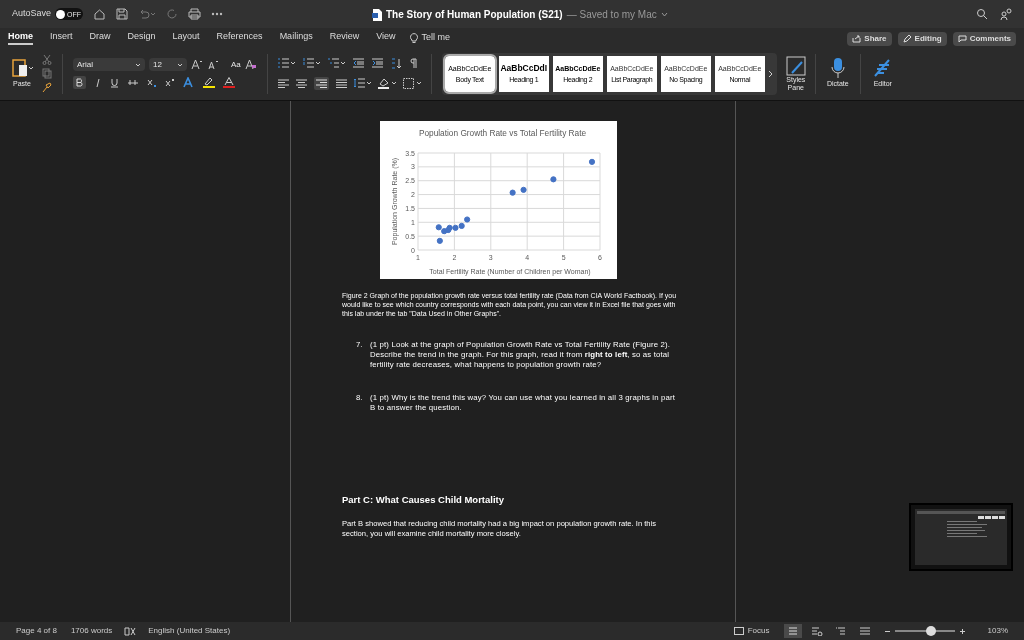  I want to click on section-heading: Part C: What Causes Child Mortality, so click(424, 500).